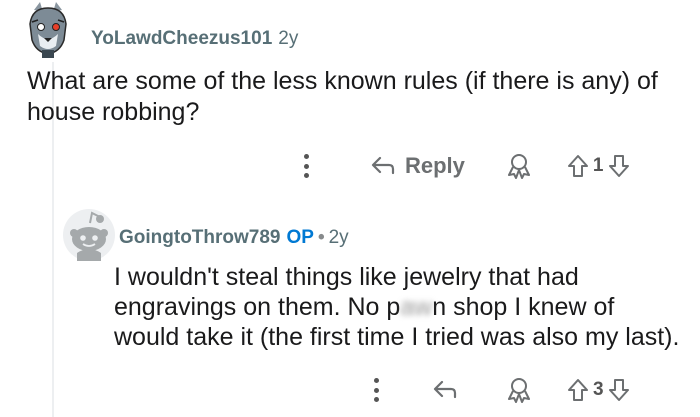  What do you see at coordinates (300, 237) in the screenshot?
I see `op-badge: OP` at bounding box center [300, 237].